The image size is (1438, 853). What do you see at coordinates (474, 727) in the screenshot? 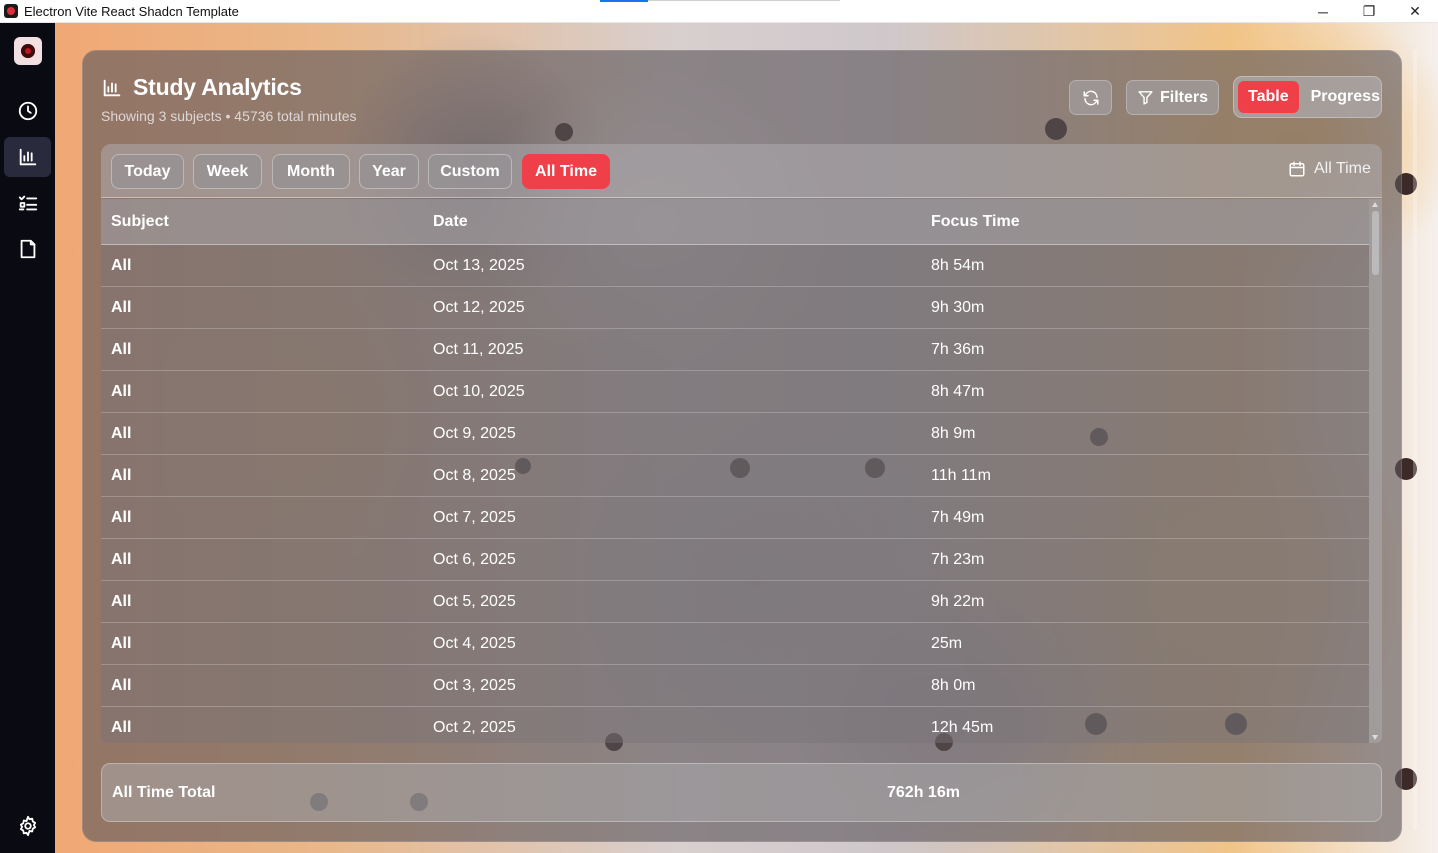
I see `cell-date: Oct 2, 2025` at bounding box center [474, 727].